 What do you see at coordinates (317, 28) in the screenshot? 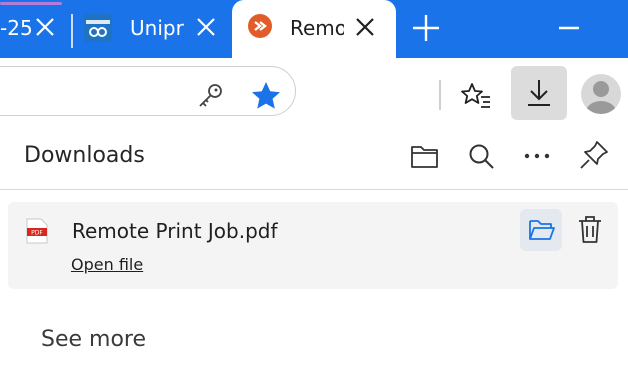
I see `tab-label: Remo` at bounding box center [317, 28].